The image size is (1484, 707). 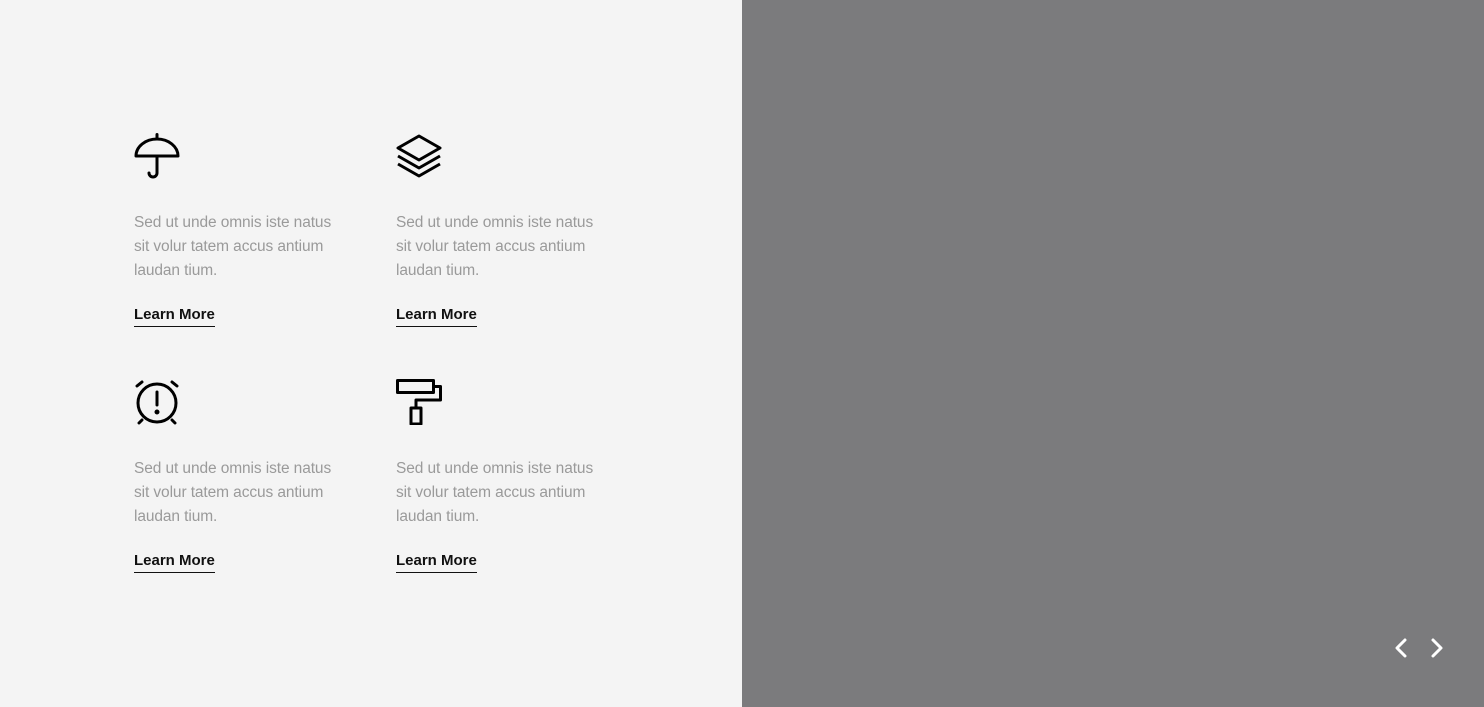 What do you see at coordinates (157, 156) in the screenshot?
I see `umbrella-icon` at bounding box center [157, 156].